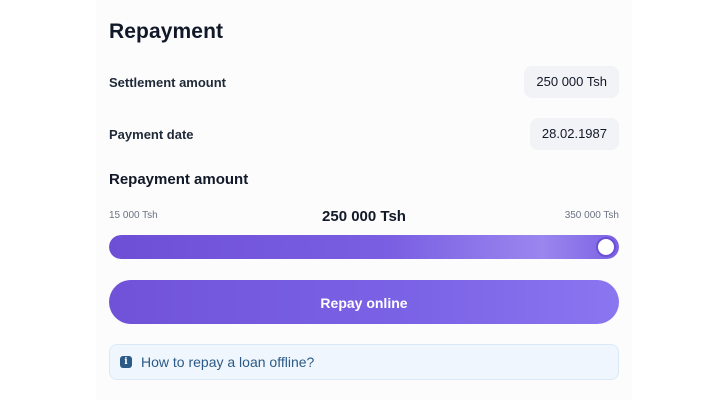 Image resolution: width=728 pixels, height=400 pixels. What do you see at coordinates (364, 216) in the screenshot?
I see `slider-current-value: 250 000 Tsh` at bounding box center [364, 216].